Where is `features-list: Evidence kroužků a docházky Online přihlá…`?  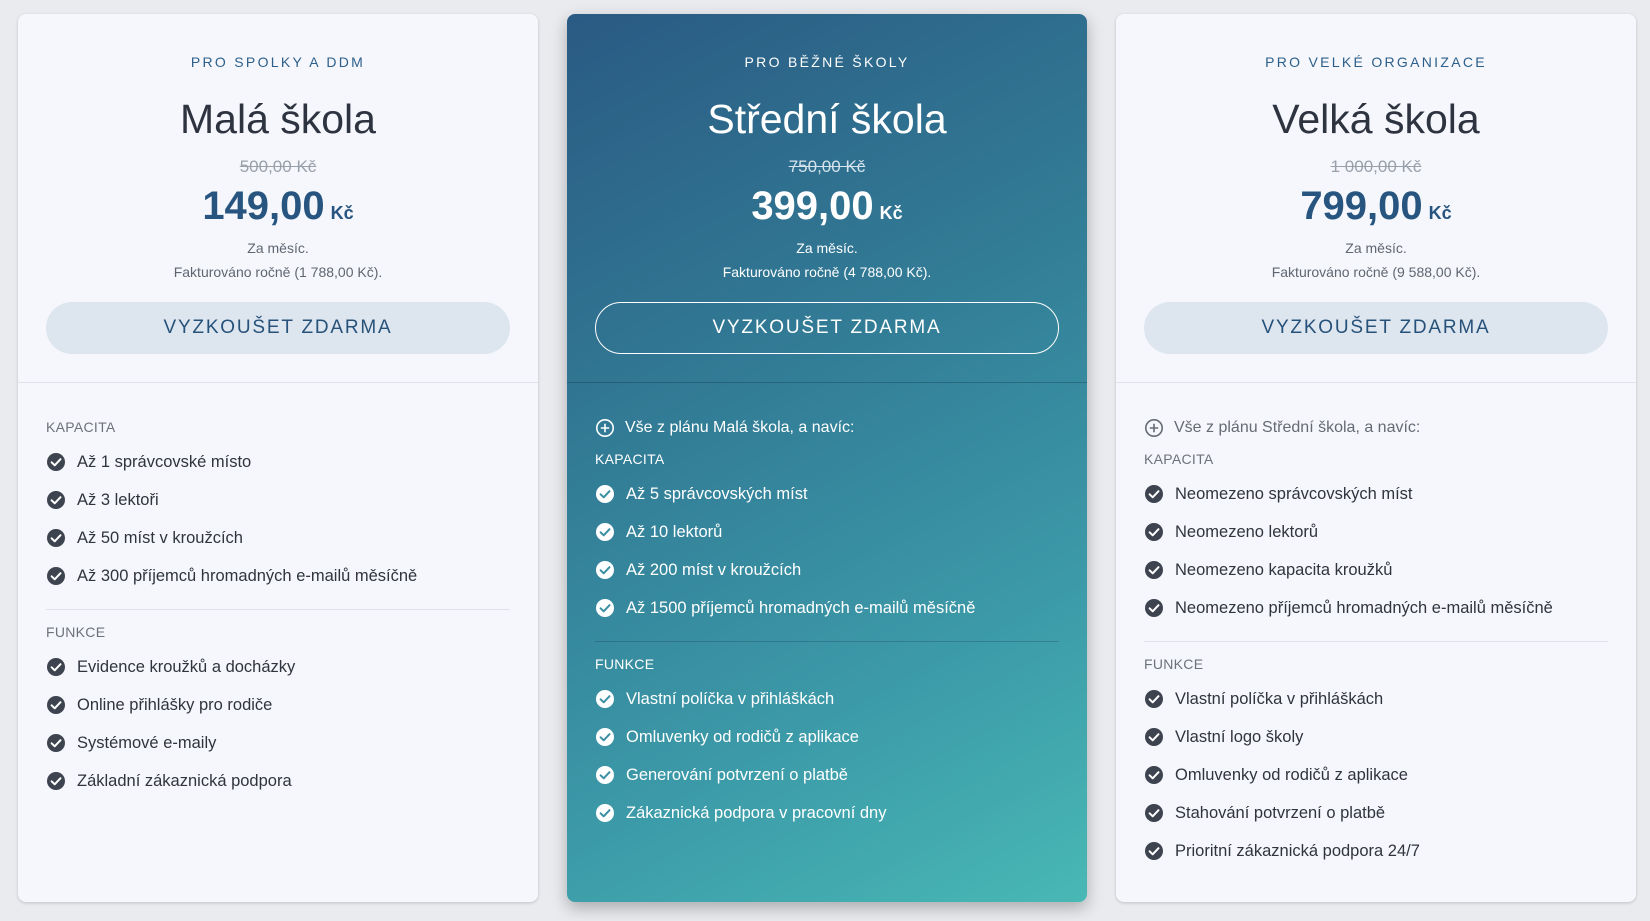 features-list: Evidence kroužků a docházky Online přihlá… is located at coordinates (278, 724).